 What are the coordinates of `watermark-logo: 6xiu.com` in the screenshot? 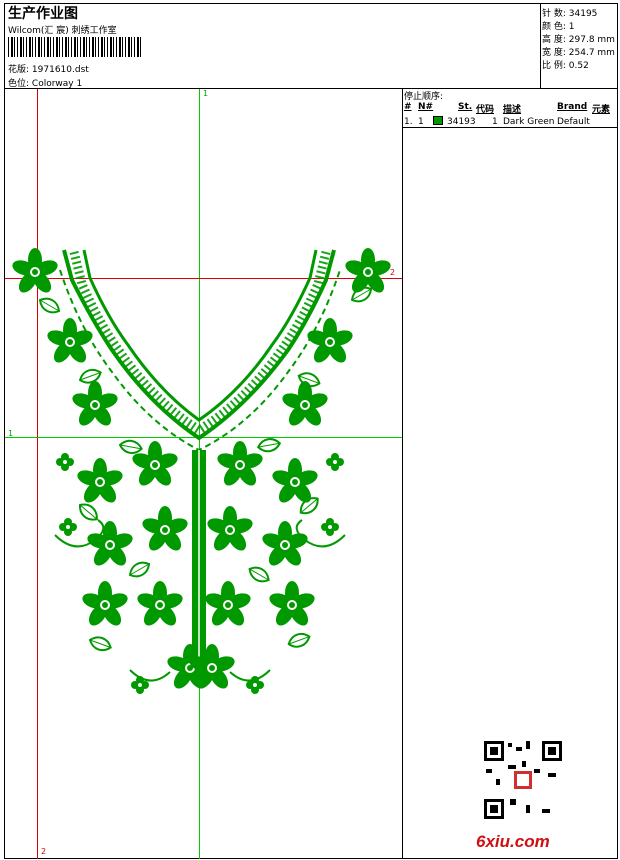 It's located at (513, 841).